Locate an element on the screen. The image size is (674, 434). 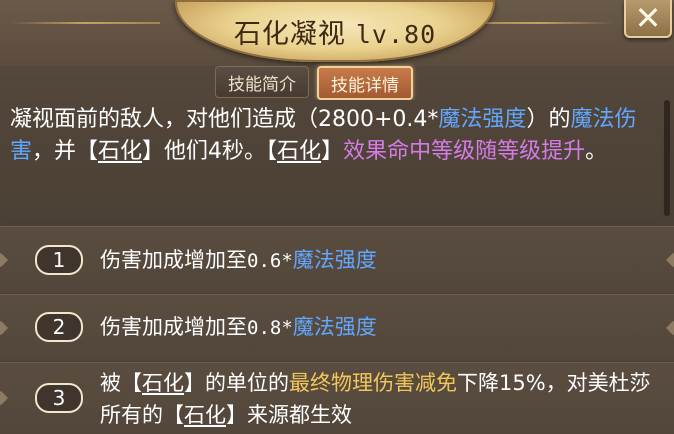
desc-text: 】 is located at coordinates (332, 151).